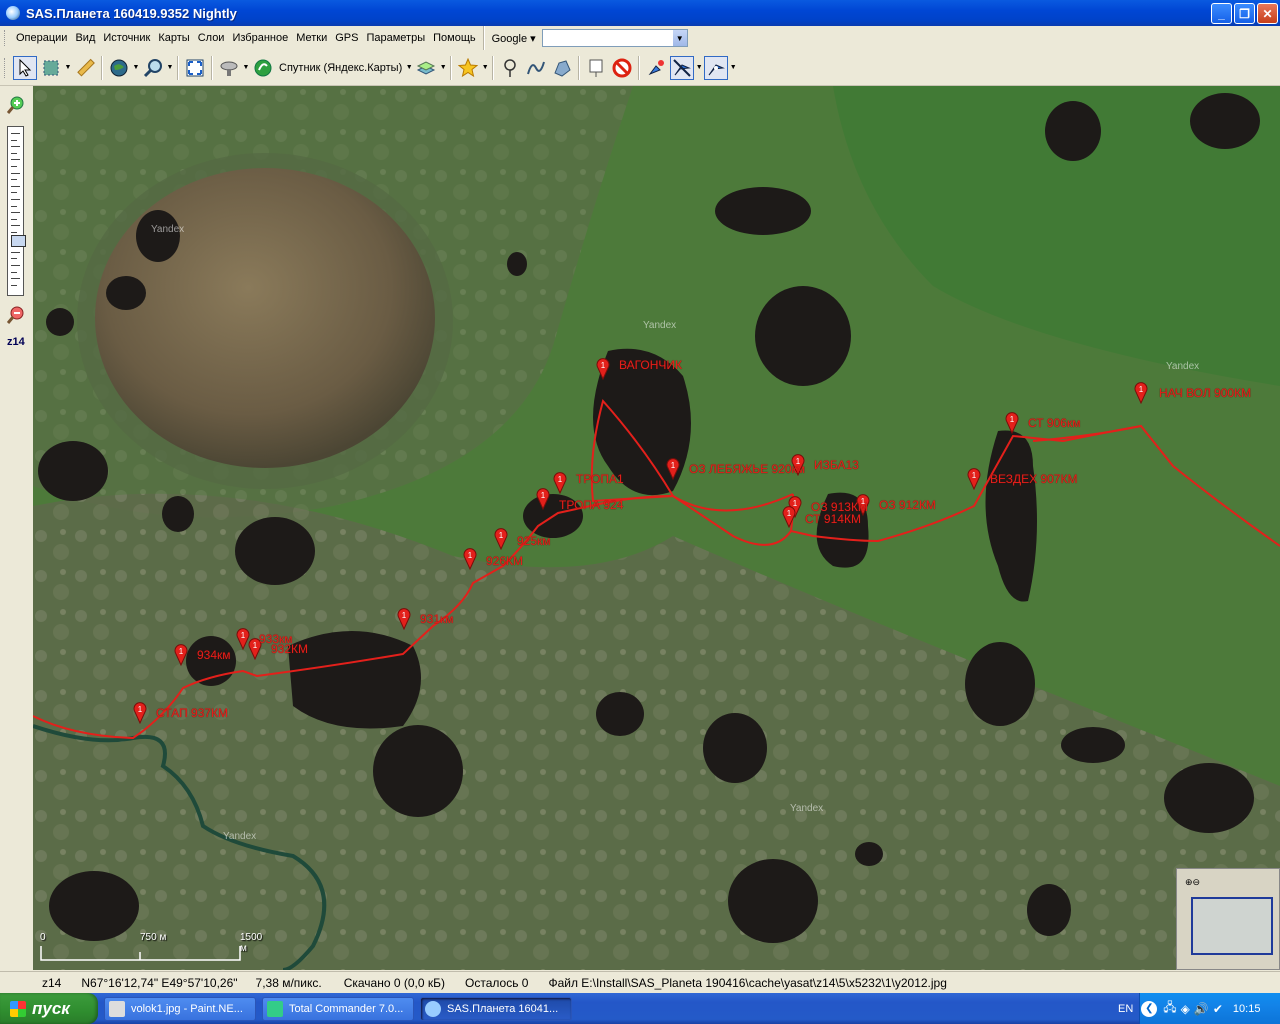 The height and width of the screenshot is (1024, 1280). What do you see at coordinates (656, 68) in the screenshot?
I see `gps-connect-button` at bounding box center [656, 68].